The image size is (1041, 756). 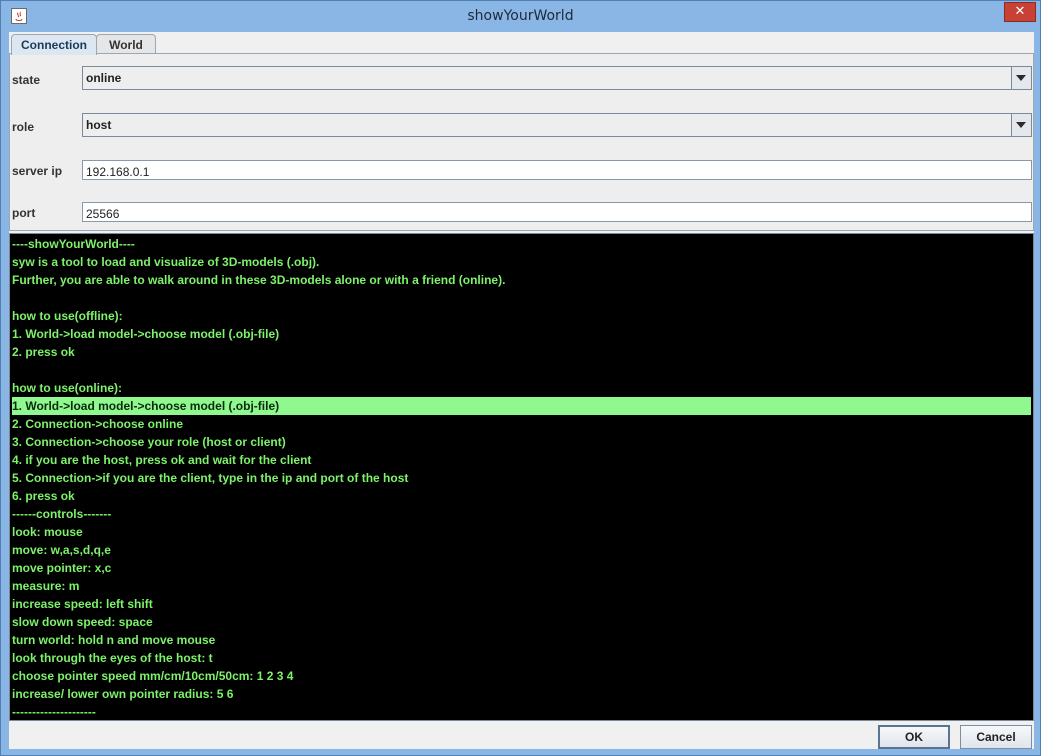 I want to click on button-bar: OK Cancel, so click(x=521, y=735).